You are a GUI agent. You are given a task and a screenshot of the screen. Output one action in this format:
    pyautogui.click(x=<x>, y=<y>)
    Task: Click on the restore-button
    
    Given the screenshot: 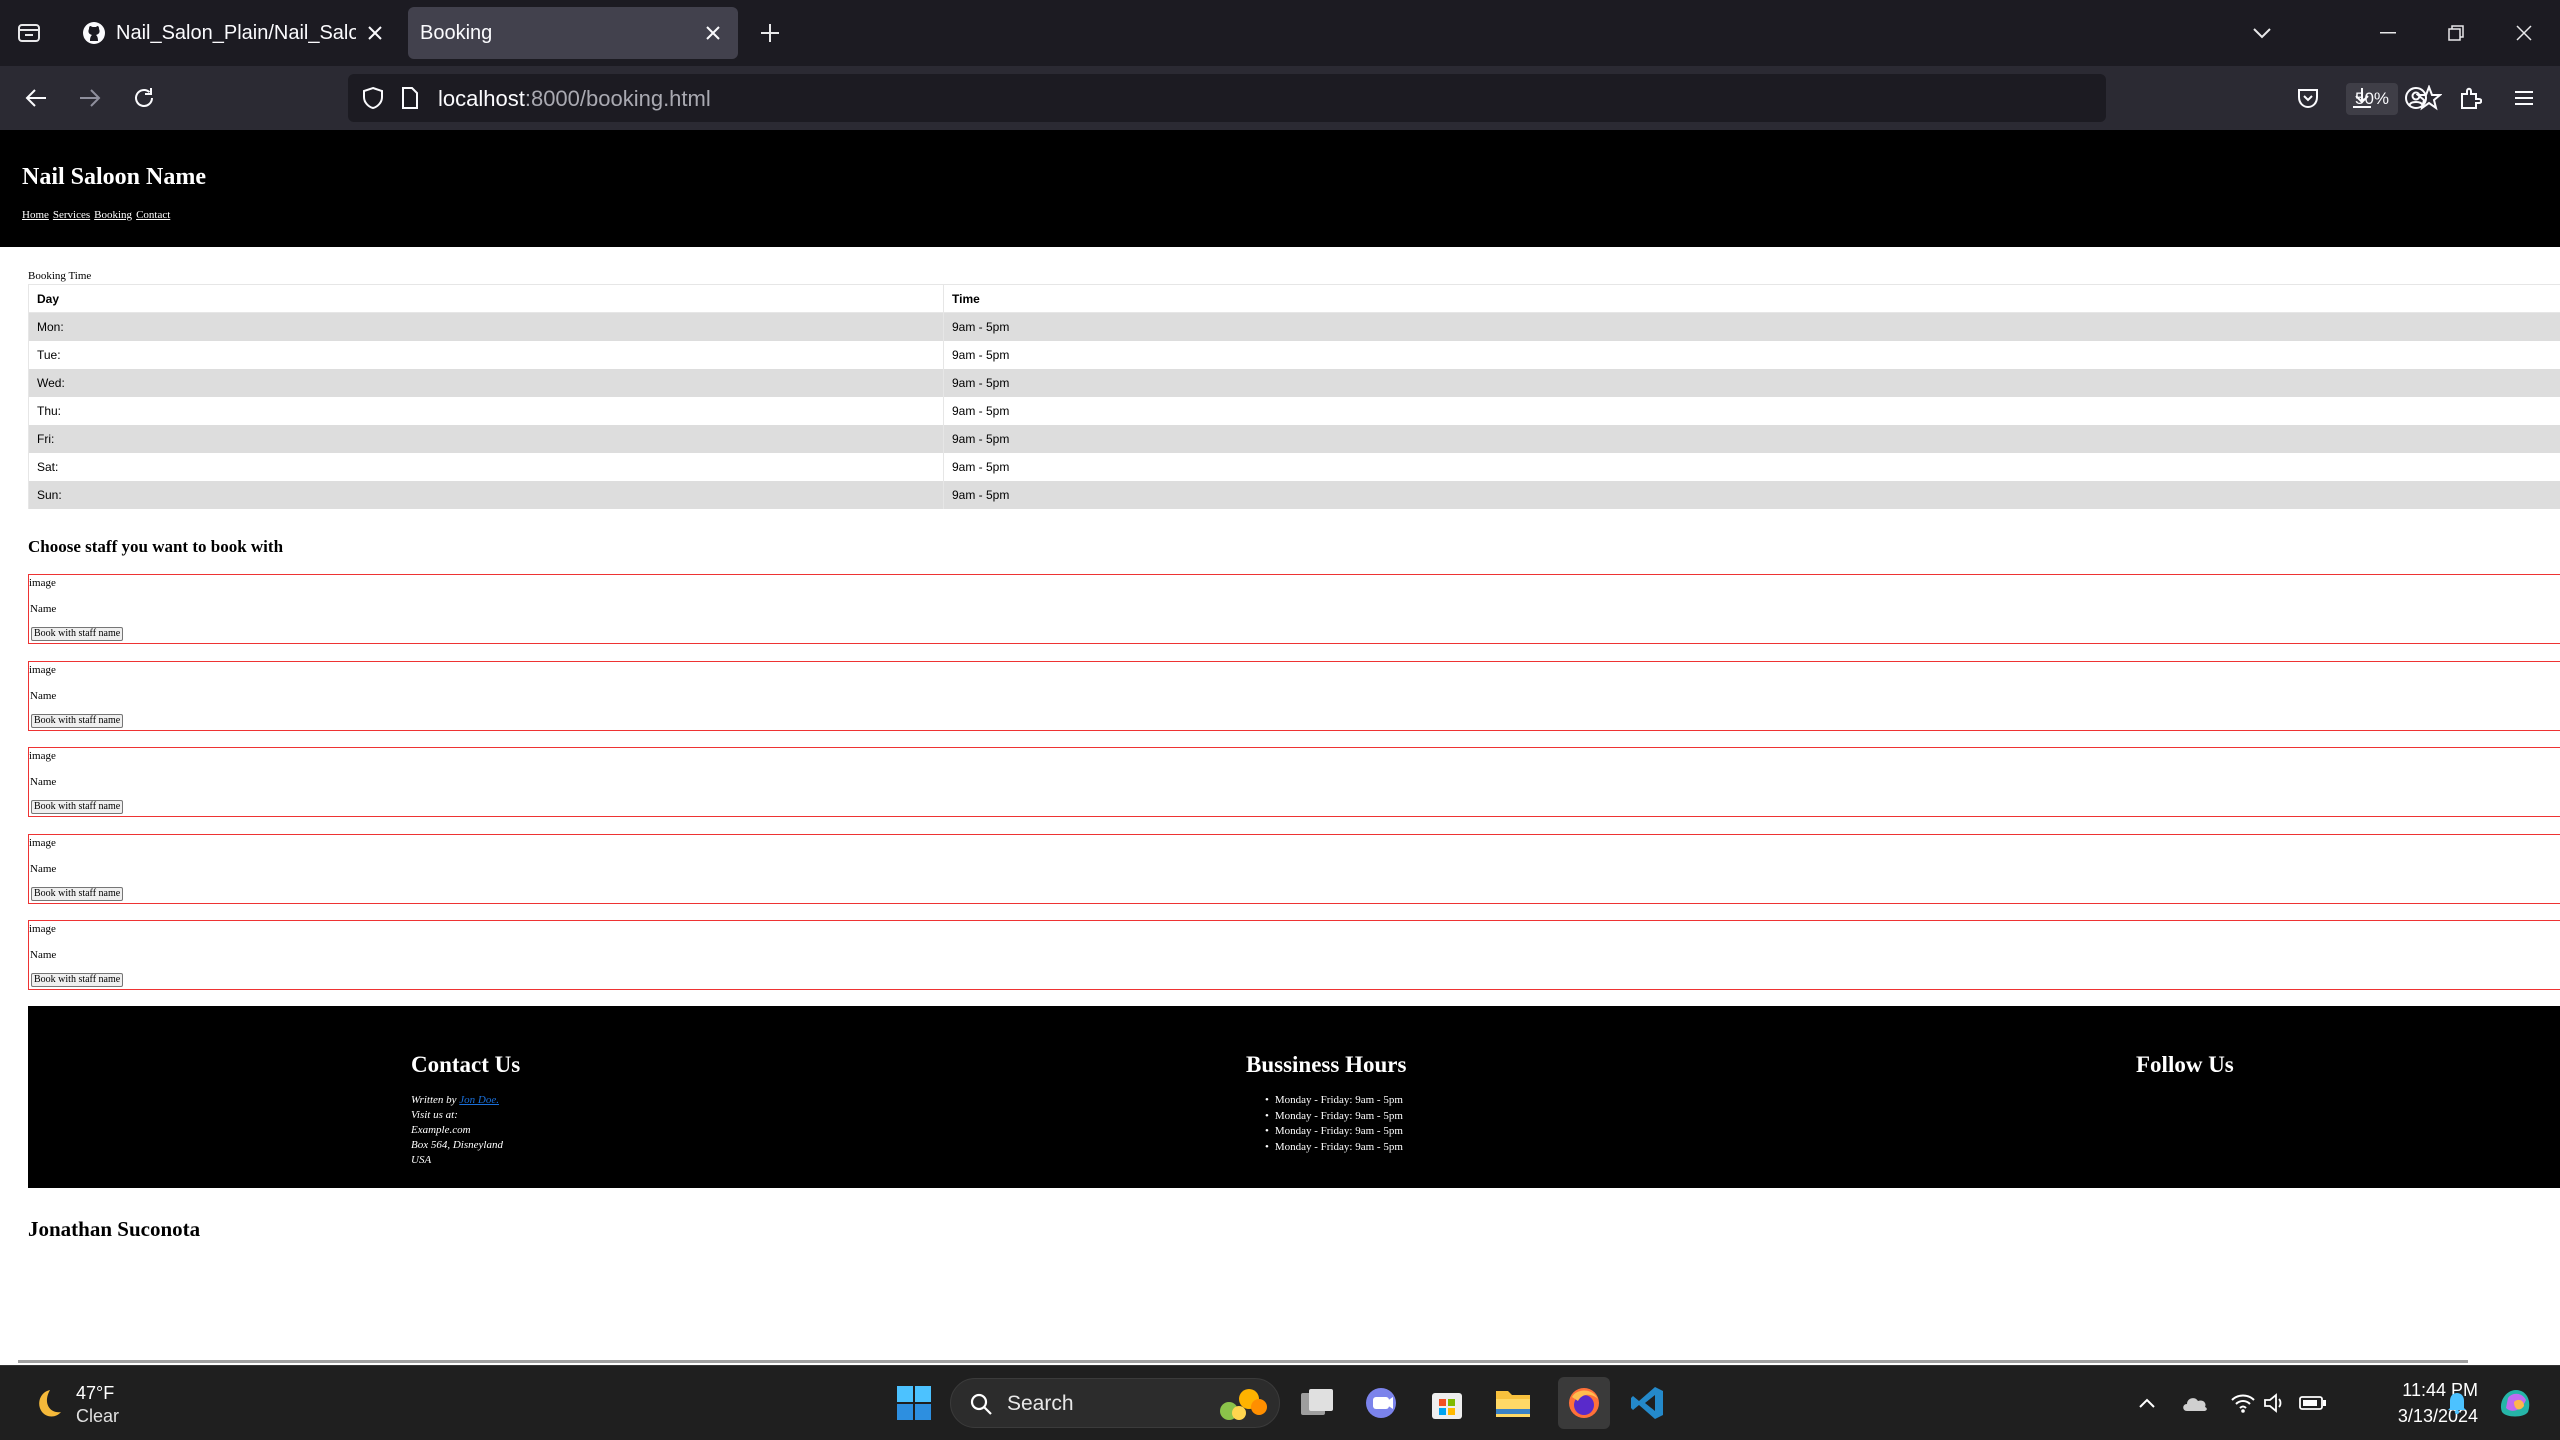 What is the action you would take?
    pyautogui.click(x=2456, y=33)
    